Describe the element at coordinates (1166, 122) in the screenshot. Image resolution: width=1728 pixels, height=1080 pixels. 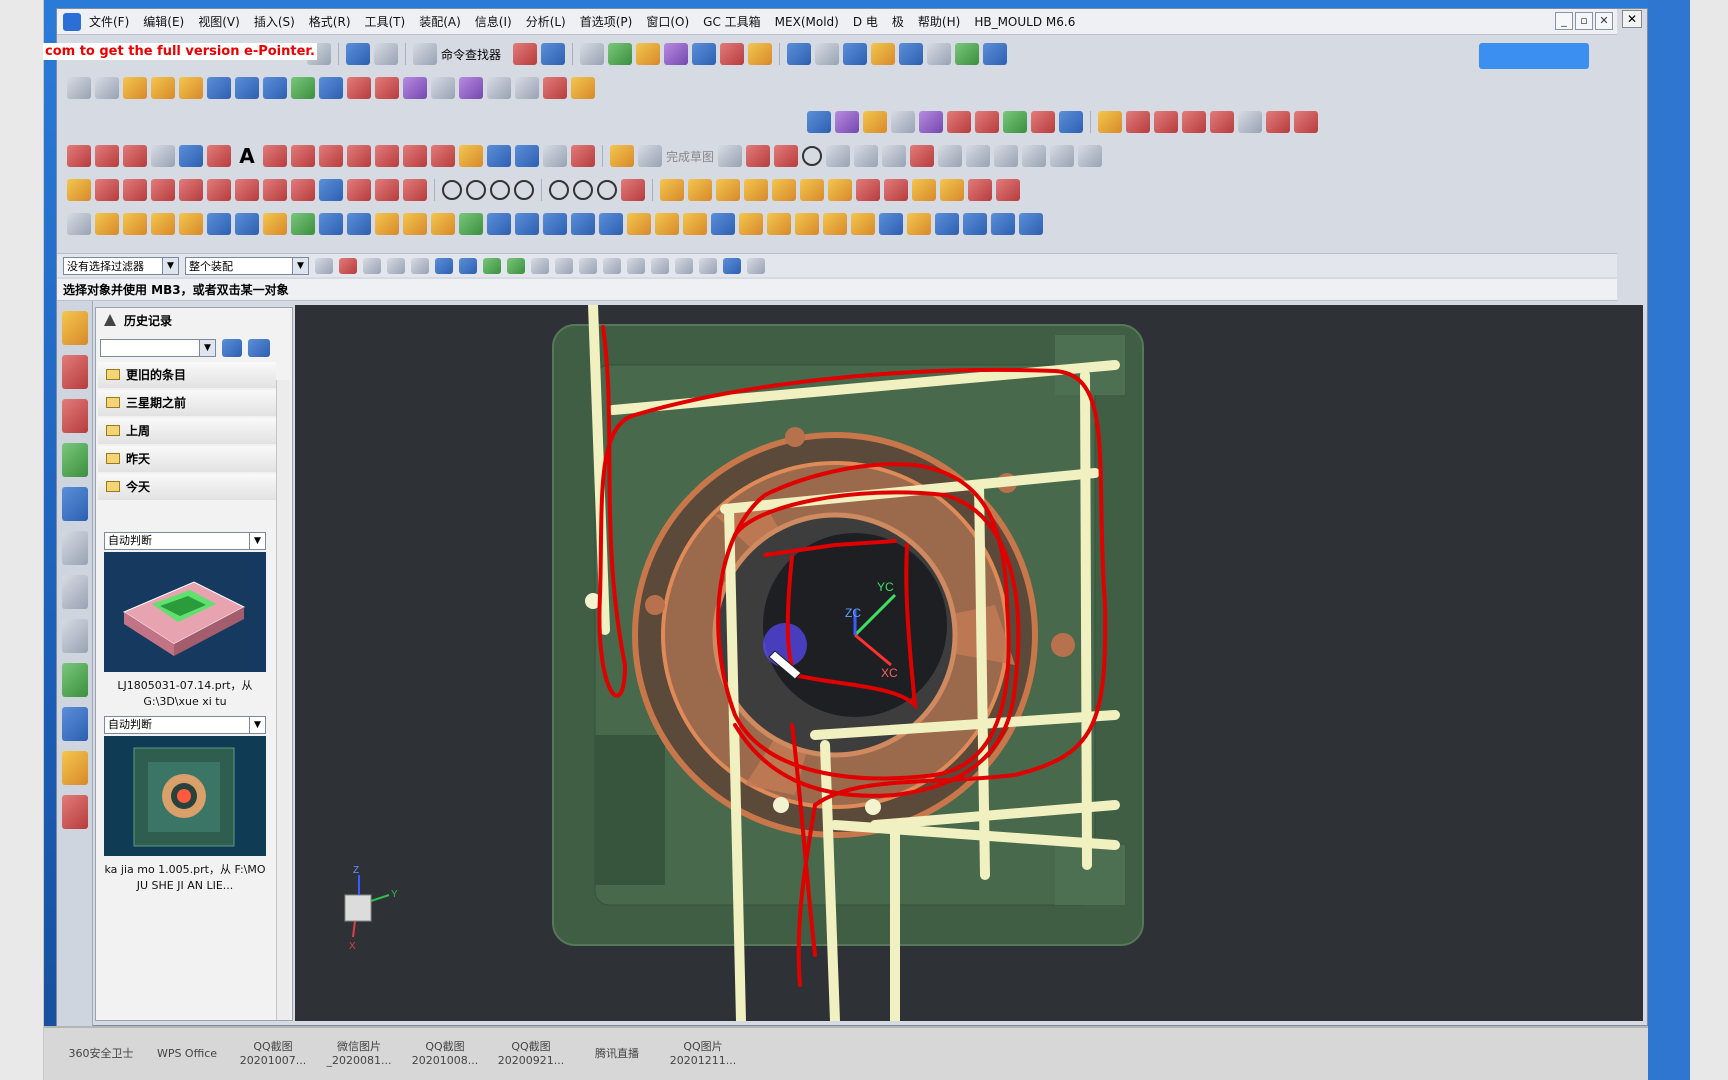
I see `angle-tool-icon` at that location.